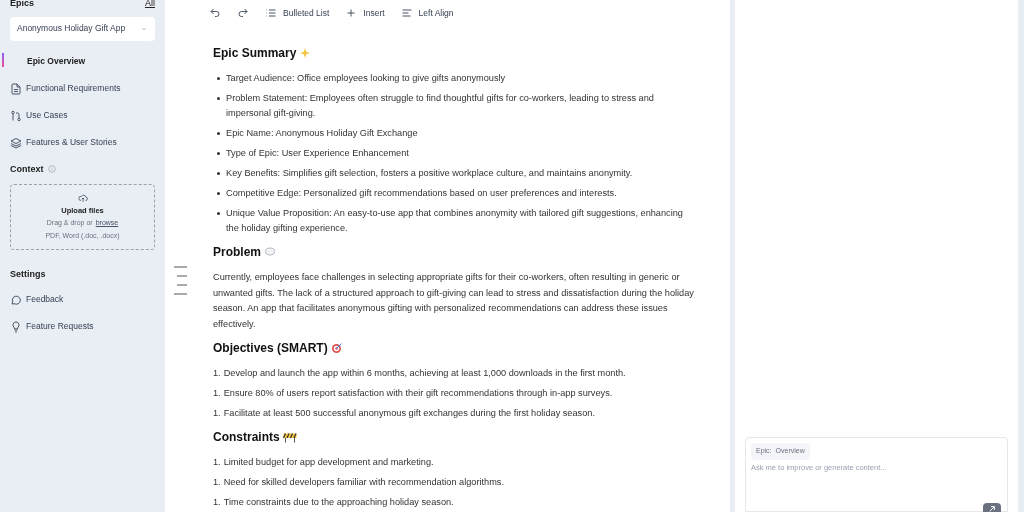 This screenshot has height=512, width=1024. What do you see at coordinates (454, 301) in the screenshot?
I see `paragraph: Currently, employees face challenges in selecting appropriate gifts for their co-workers, often resulting in generic or unwanted gifts. The lack of a structured approach to gift-giving can lead to stress and dissatisfaction during the holiday season. An app that facilitates anonymous gifting with personalized recommendations can address these issues effectively.` at bounding box center [454, 301].